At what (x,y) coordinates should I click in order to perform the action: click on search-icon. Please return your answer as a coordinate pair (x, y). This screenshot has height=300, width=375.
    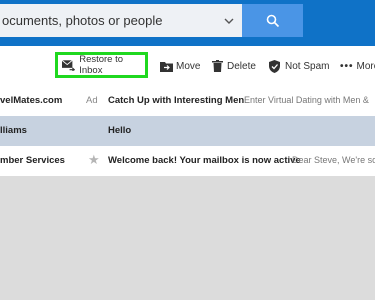
    Looking at the image, I should click on (272, 20).